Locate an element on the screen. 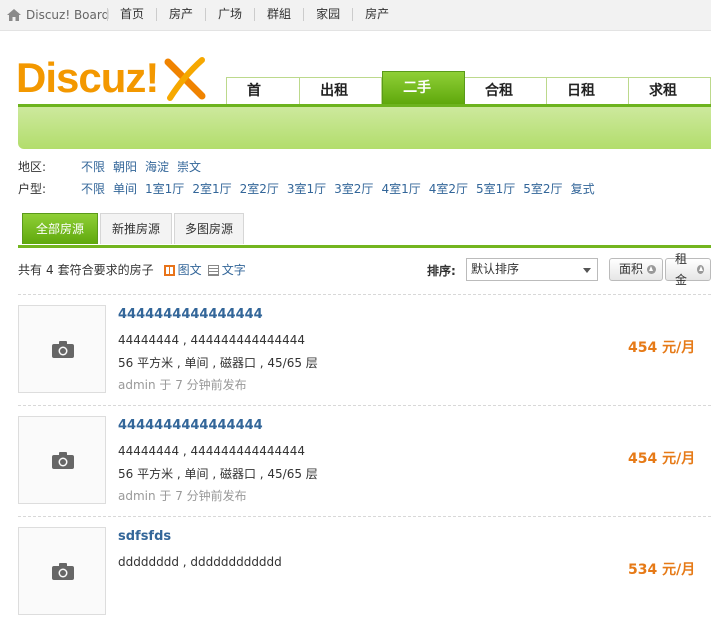  home-icon is located at coordinates (14, 15).